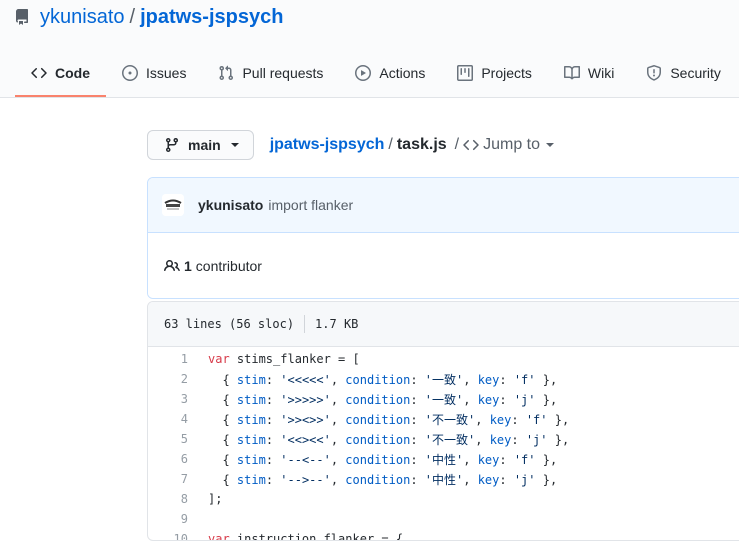  Describe the element at coordinates (512, 144) in the screenshot. I see `jump-to-label: Jump to` at that location.